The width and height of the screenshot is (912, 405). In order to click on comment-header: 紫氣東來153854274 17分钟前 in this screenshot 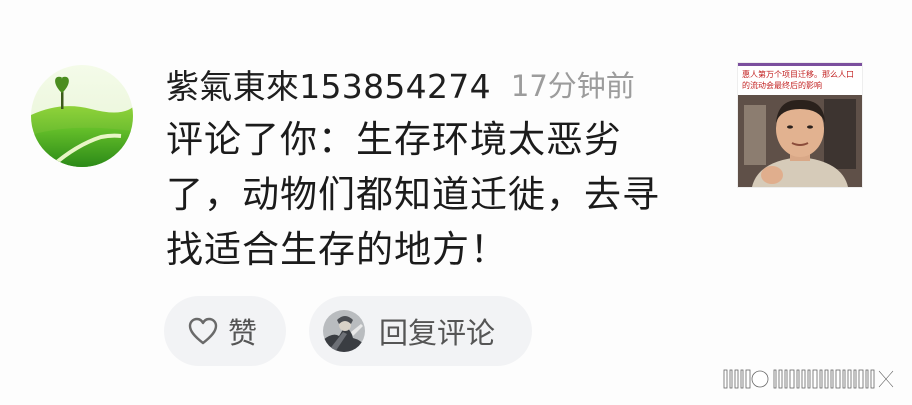, I will do `click(400, 84)`.